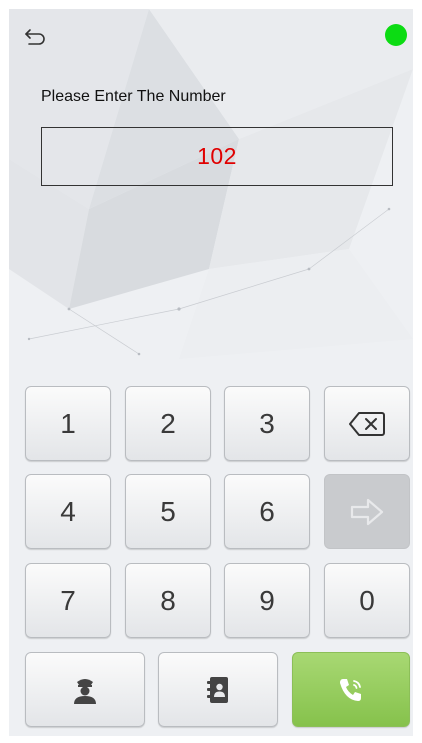 This screenshot has height=743, width=422. I want to click on contacts-button, so click(218, 689).